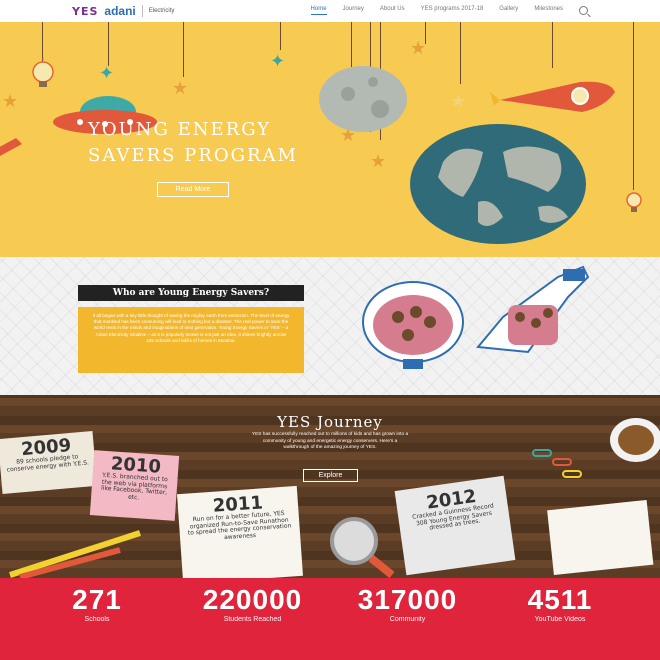 The width and height of the screenshot is (660, 660). I want to click on stat-community: 317000 Community, so click(407, 604).